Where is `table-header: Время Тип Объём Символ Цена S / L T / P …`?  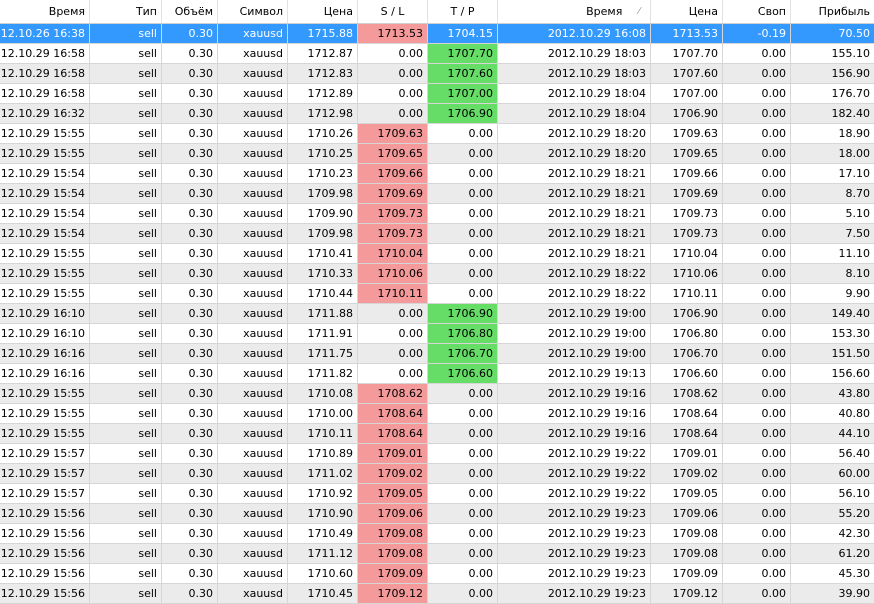 table-header: Время Тип Объём Символ Цена S / L T / P … is located at coordinates (437, 12).